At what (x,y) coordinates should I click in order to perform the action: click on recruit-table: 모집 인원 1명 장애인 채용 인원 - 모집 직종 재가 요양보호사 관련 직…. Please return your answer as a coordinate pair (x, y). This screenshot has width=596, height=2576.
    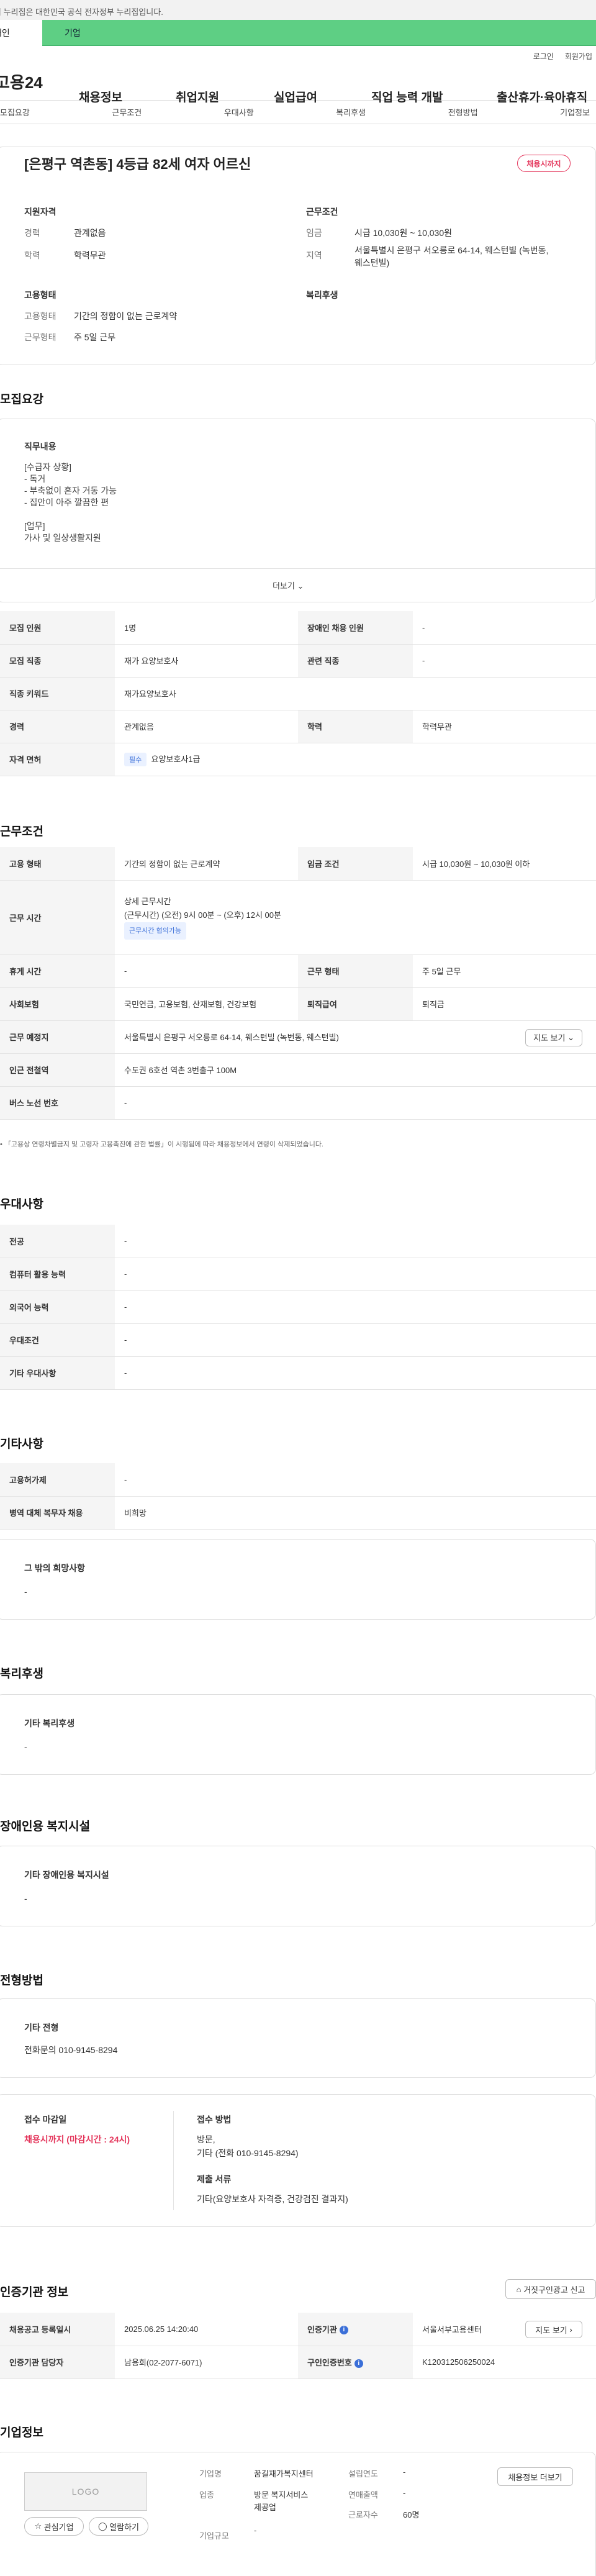
    Looking at the image, I should click on (298, 693).